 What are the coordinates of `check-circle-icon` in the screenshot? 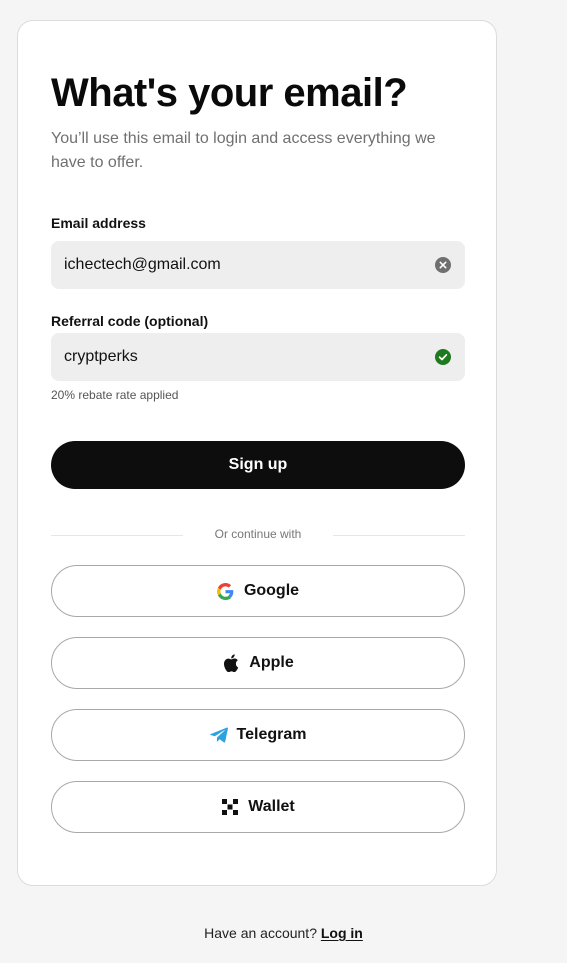 It's located at (443, 357).